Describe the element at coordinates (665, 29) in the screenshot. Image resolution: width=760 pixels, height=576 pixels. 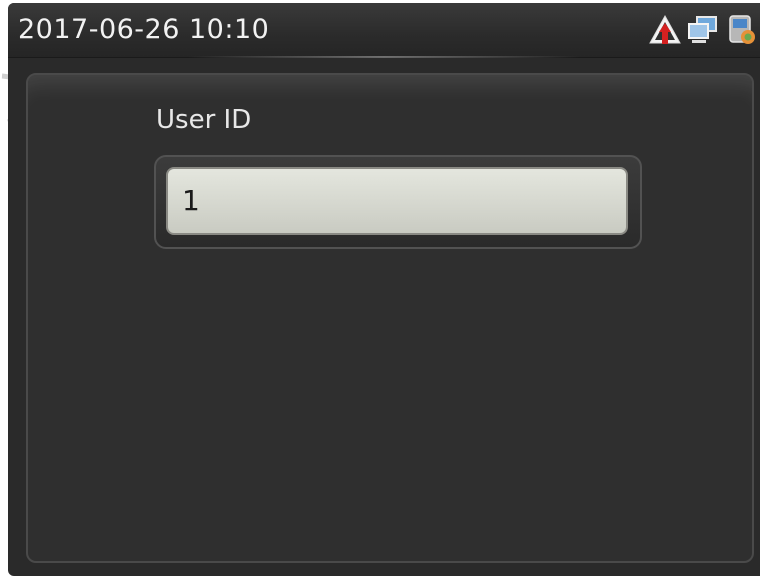
I see `alert-icon` at that location.